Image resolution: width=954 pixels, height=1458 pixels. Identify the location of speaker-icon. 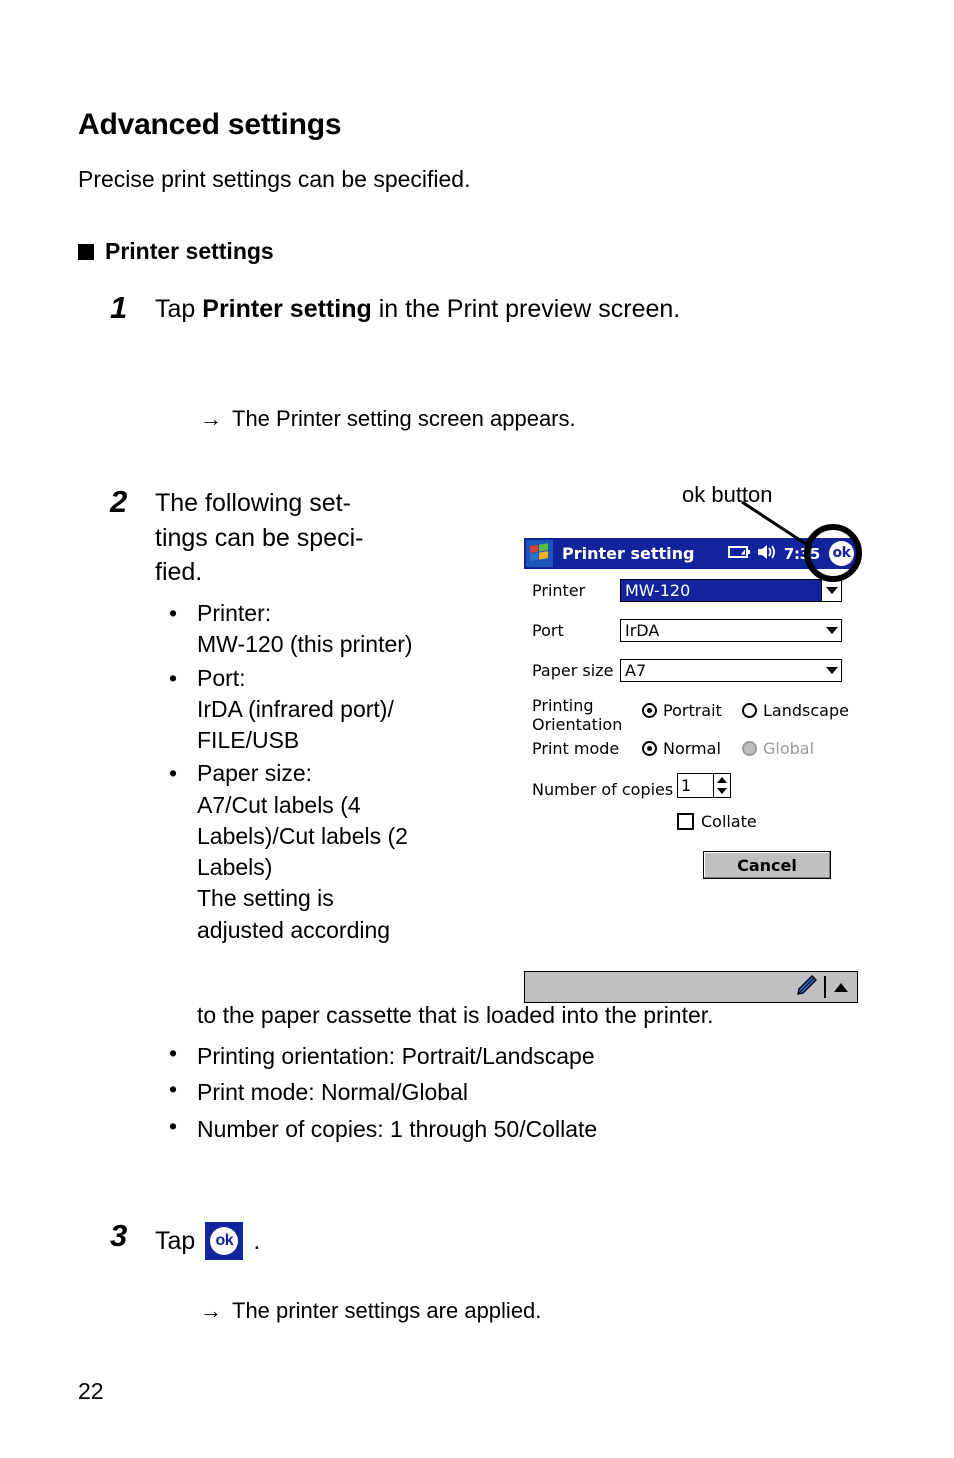
(767, 554).